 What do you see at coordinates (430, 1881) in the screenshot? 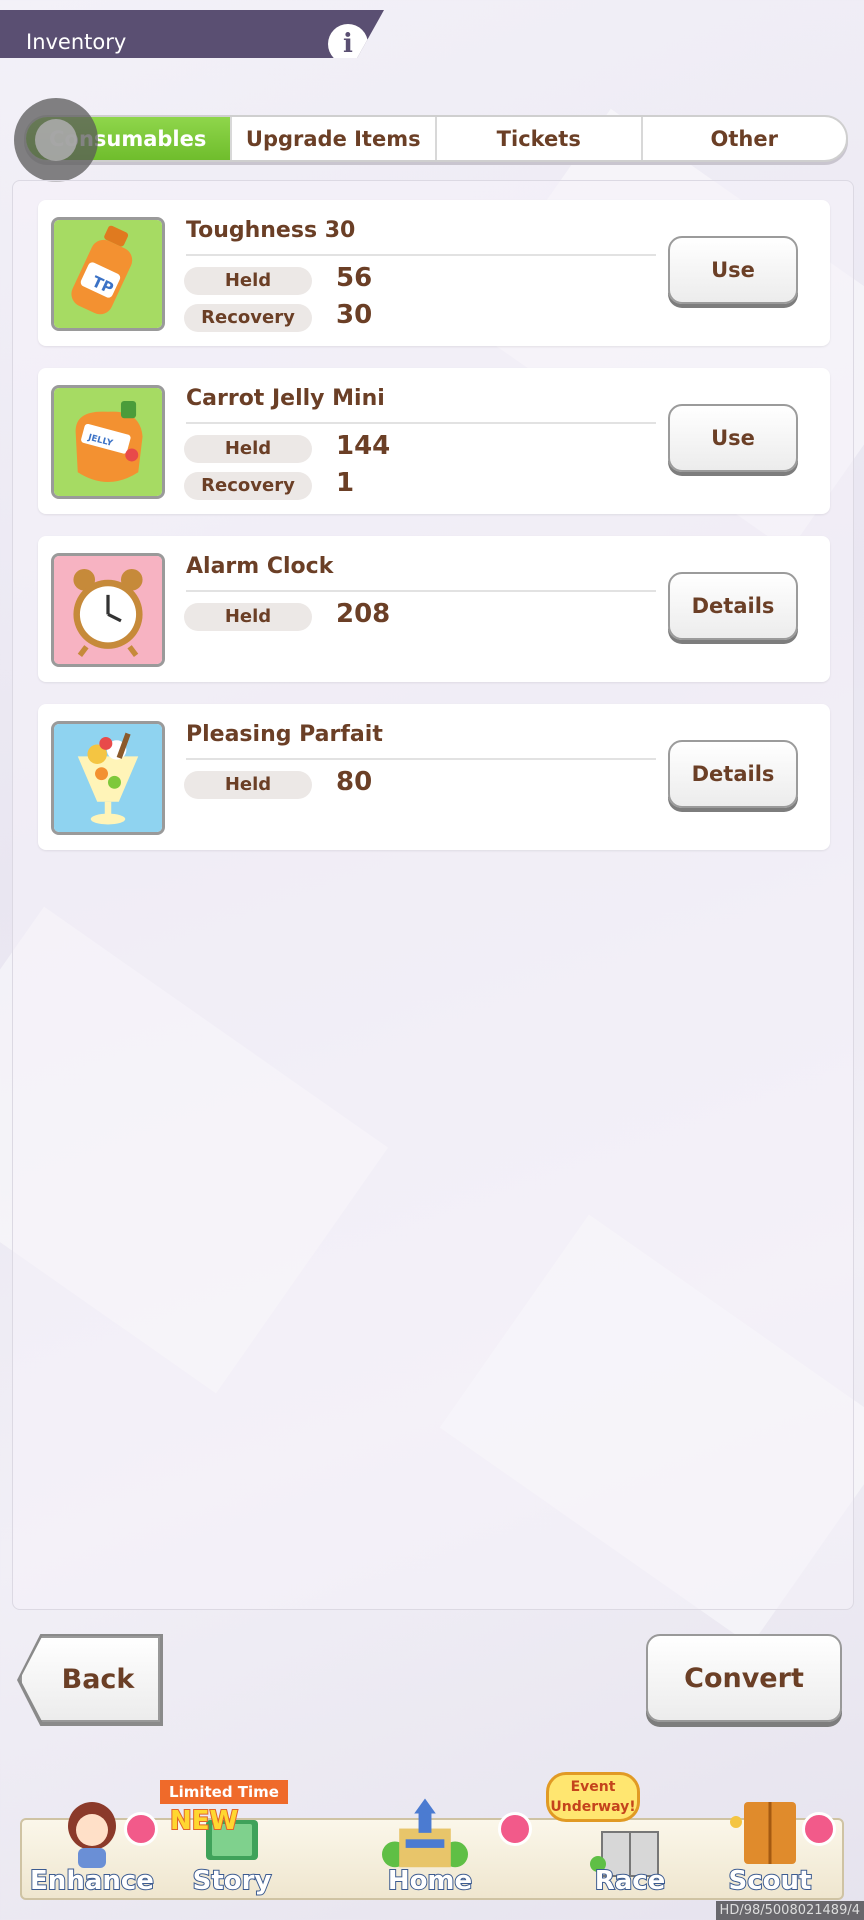
I see `nav-label: Home` at bounding box center [430, 1881].